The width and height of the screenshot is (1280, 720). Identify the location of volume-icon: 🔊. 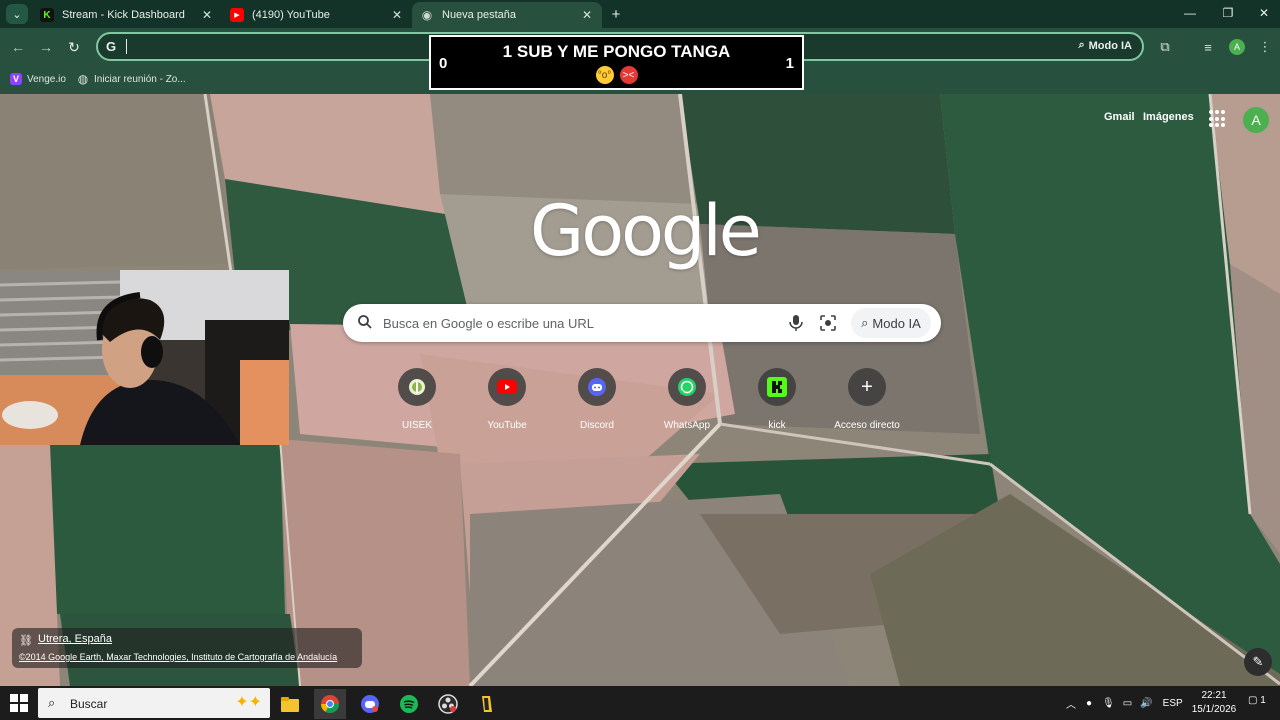
(1146, 703).